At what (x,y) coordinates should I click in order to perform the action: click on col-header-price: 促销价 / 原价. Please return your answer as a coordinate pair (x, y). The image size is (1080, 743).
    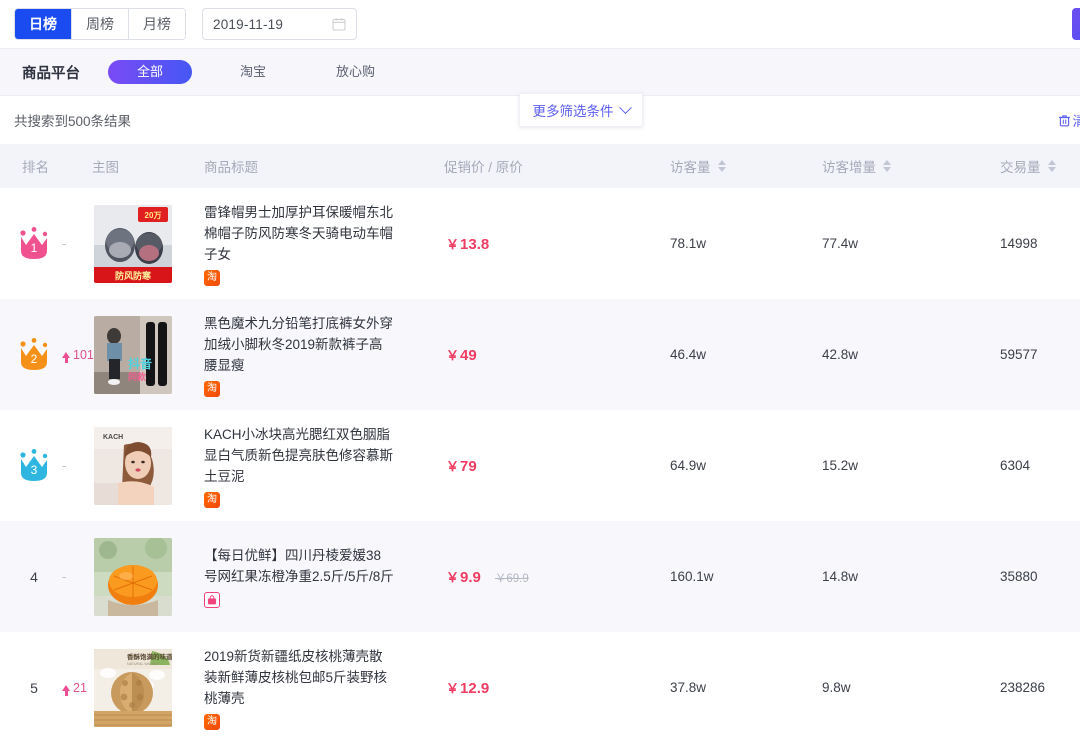
    Looking at the image, I should click on (557, 166).